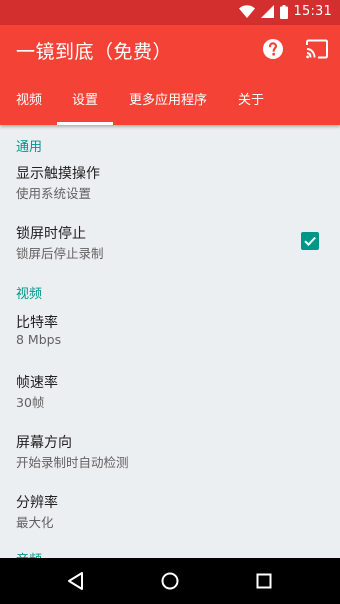 The width and height of the screenshot is (340, 604). I want to click on help-button, so click(273, 49).